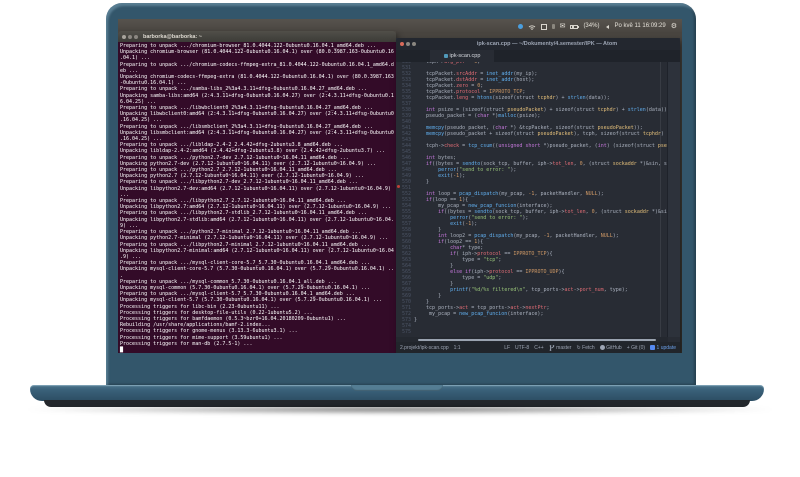 The height and width of the screenshot is (477, 800). What do you see at coordinates (520, 26) in the screenshot?
I see `app-indicator-icon` at bounding box center [520, 26].